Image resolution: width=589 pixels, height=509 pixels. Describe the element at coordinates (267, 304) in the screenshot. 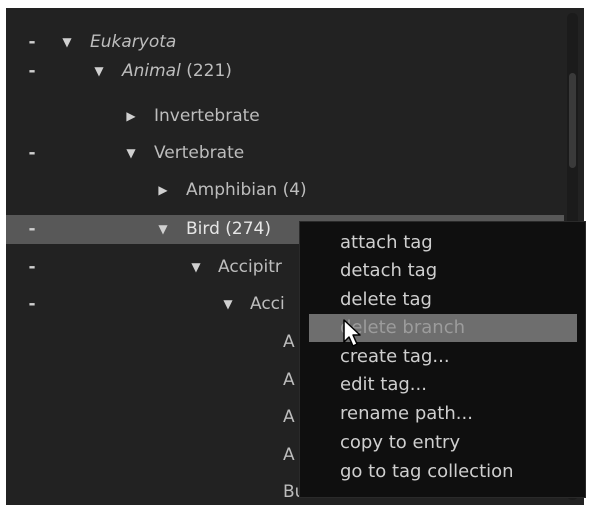

I see `tree-row-label: Acci` at that location.